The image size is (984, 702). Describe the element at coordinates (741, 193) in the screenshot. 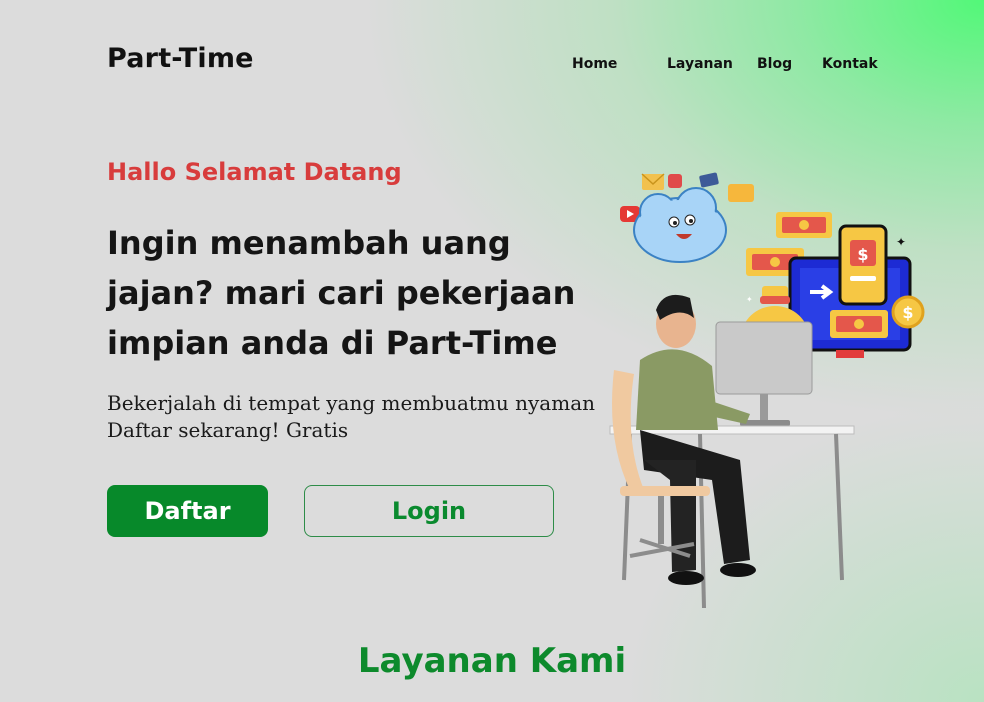

I see `folder-icon` at that location.